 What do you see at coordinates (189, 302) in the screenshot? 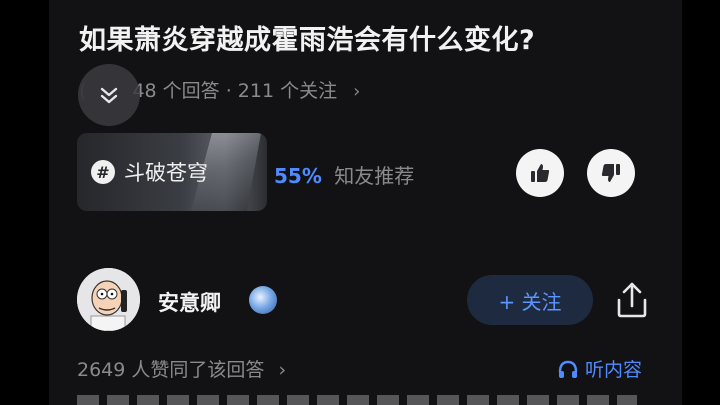
I see `author-name: 安意卿` at bounding box center [189, 302].